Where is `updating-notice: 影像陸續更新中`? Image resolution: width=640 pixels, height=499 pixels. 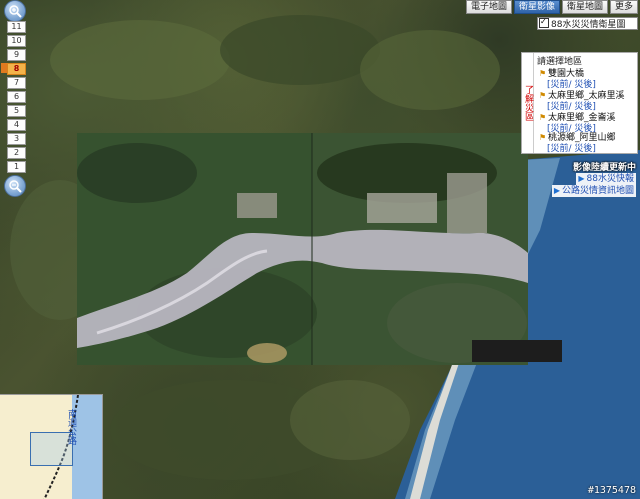
updating-notice: 影像陸續更新中 is located at coordinates (604, 168).